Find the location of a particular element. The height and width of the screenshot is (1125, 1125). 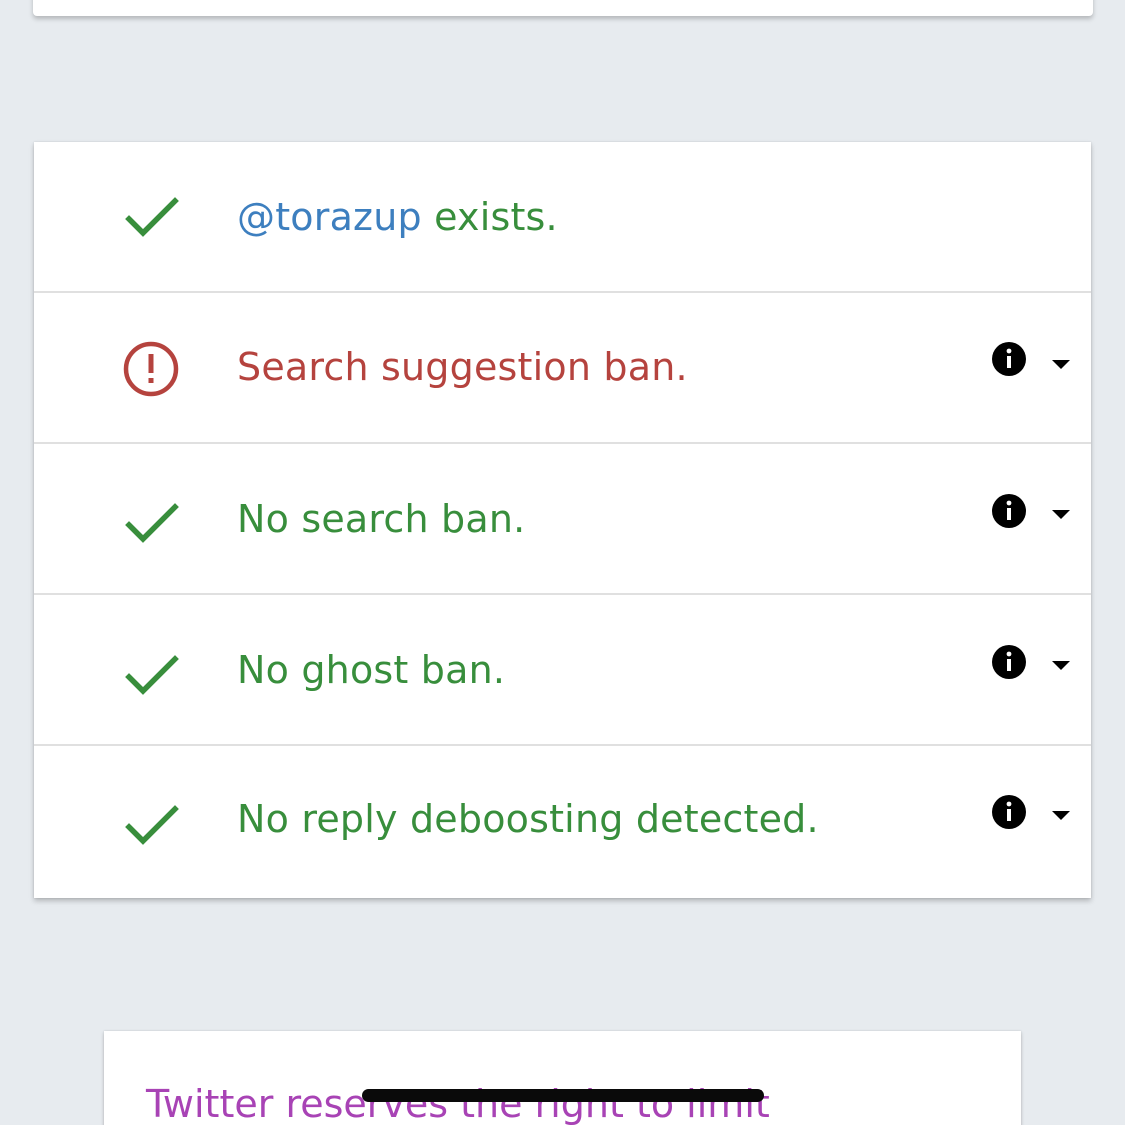

result-row-search-suggestion-ban: Search suggestion ban. is located at coordinates (562, 368).